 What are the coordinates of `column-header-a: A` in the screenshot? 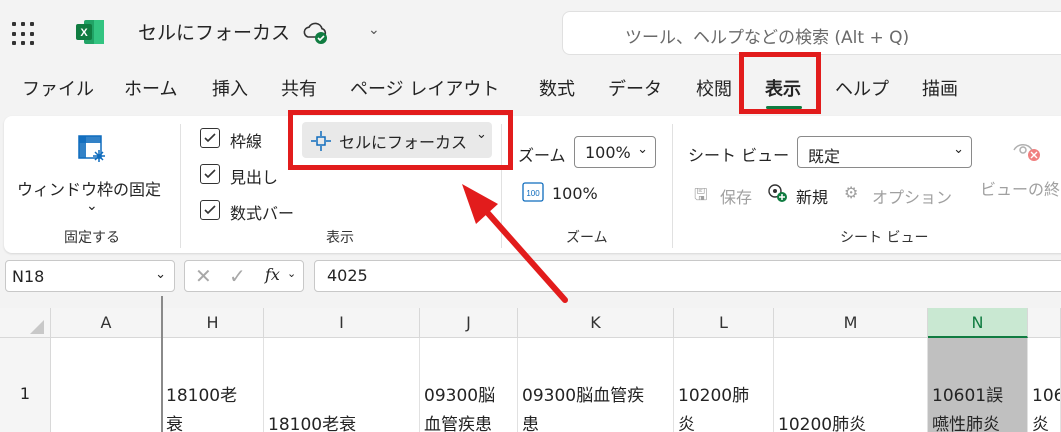 It's located at (106, 323).